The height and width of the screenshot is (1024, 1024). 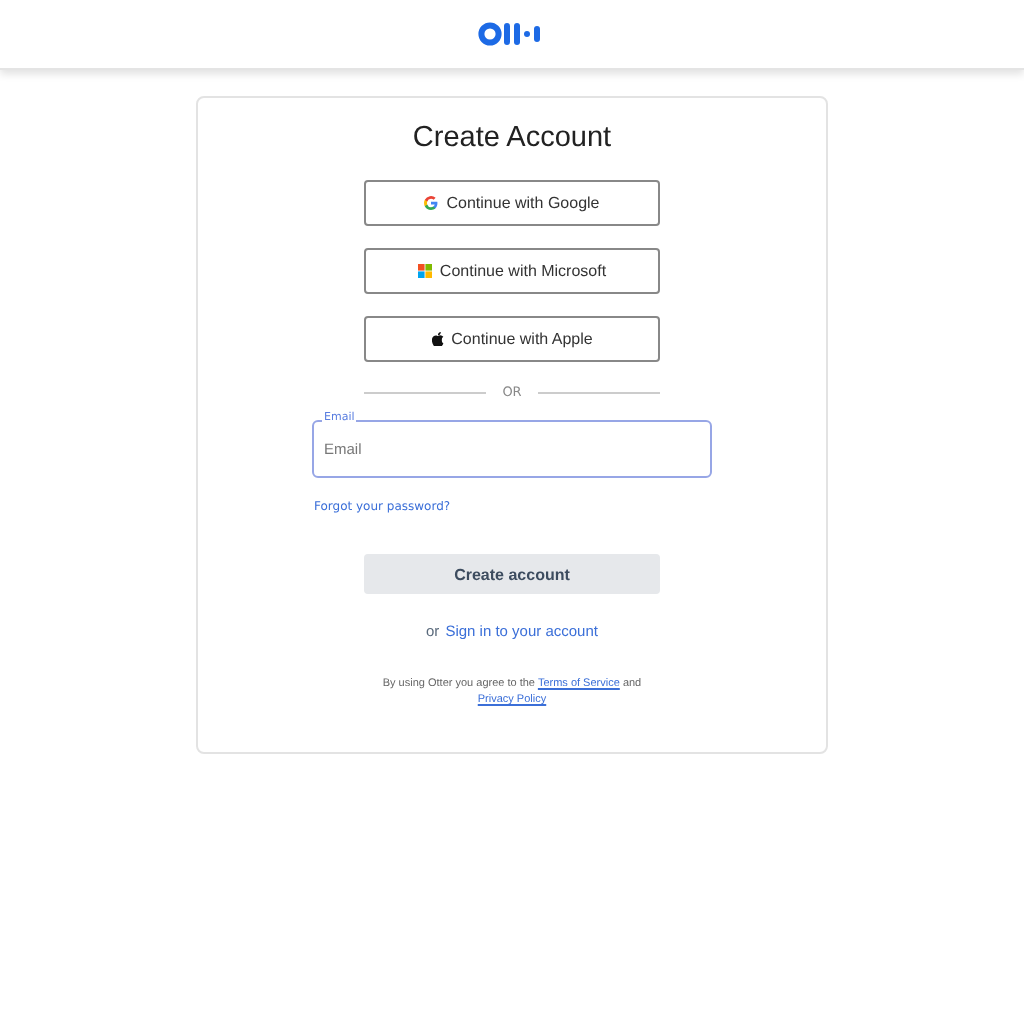 What do you see at coordinates (437, 339) in the screenshot?
I see `apple-icon` at bounding box center [437, 339].